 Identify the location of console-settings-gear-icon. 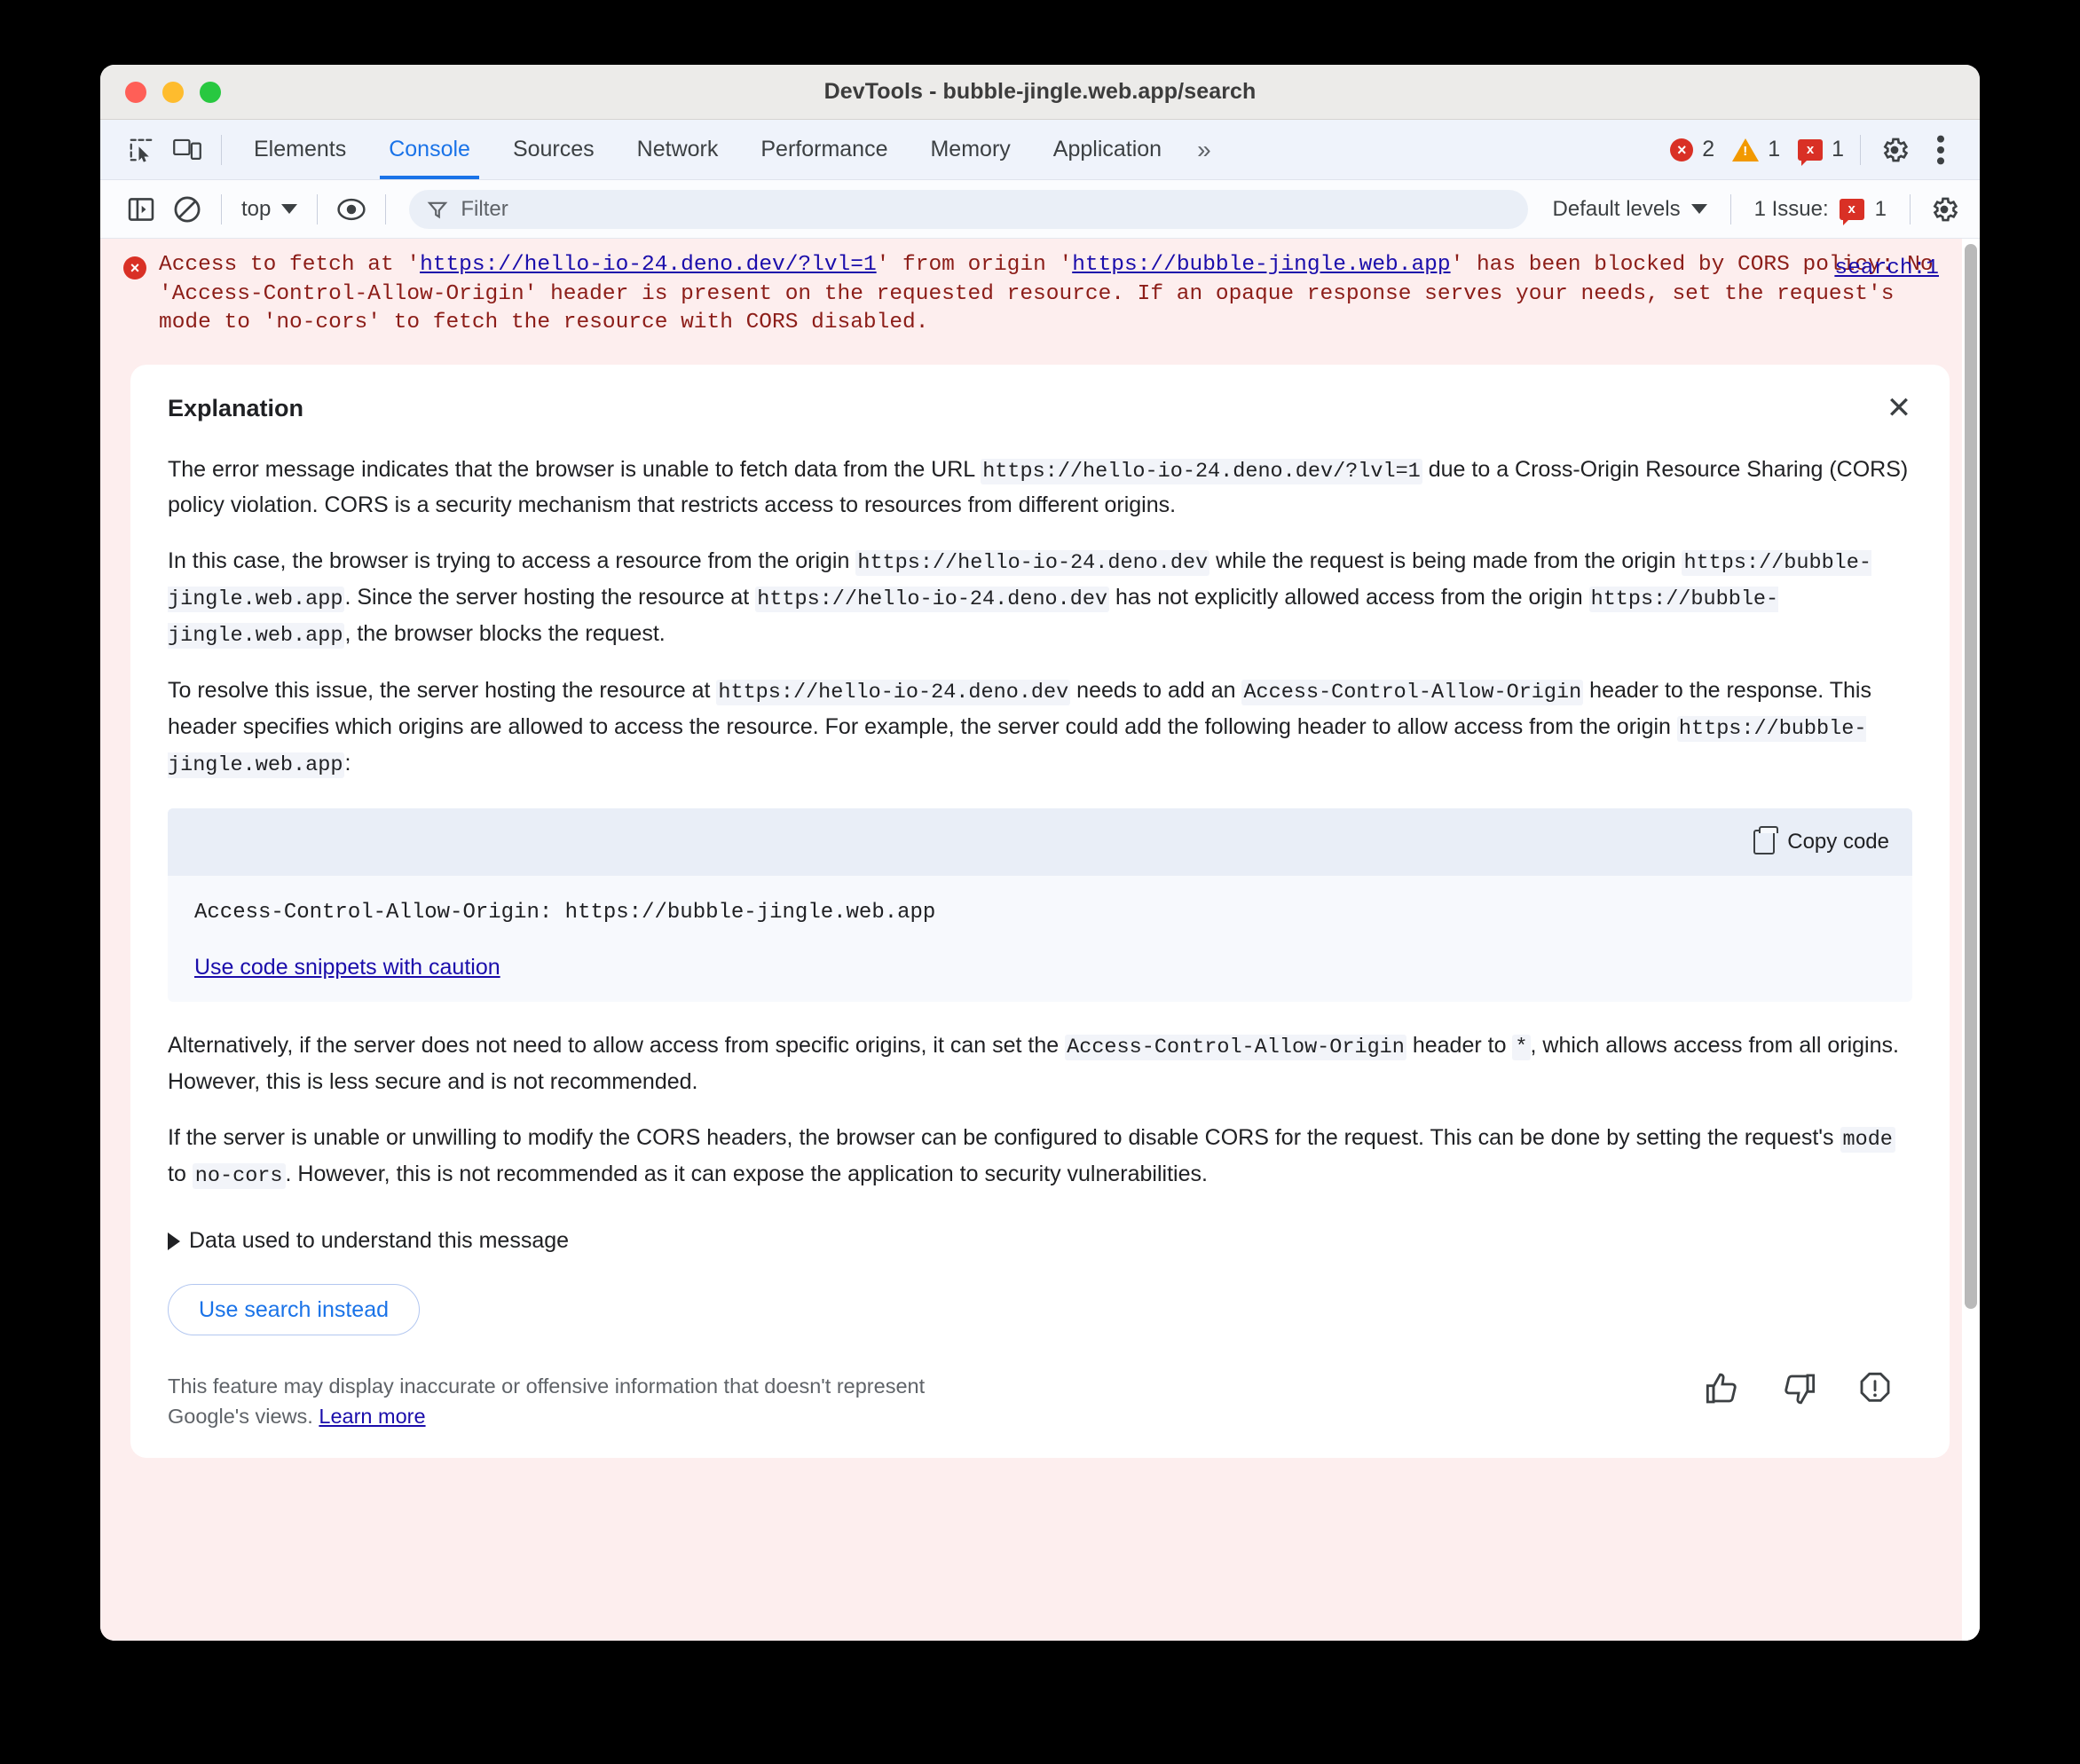
(1944, 209).